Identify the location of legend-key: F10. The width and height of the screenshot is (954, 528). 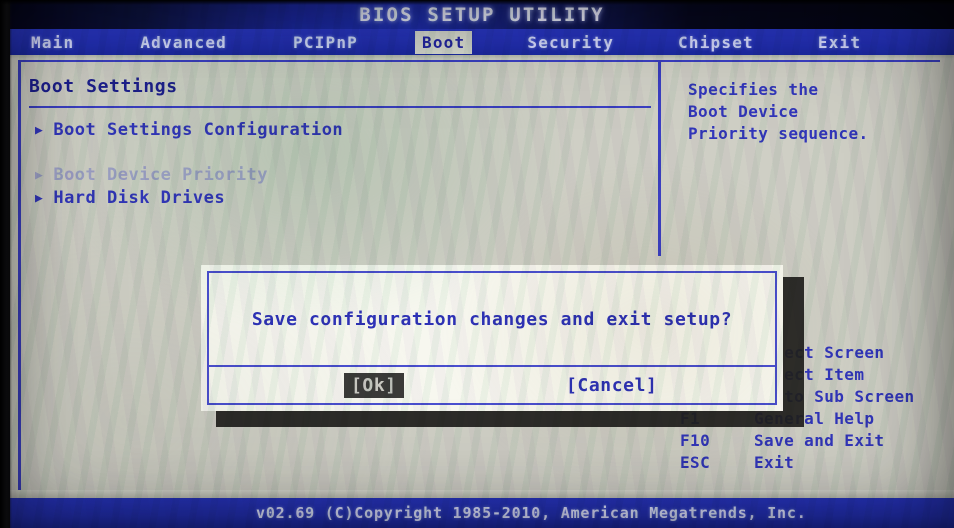
(695, 440).